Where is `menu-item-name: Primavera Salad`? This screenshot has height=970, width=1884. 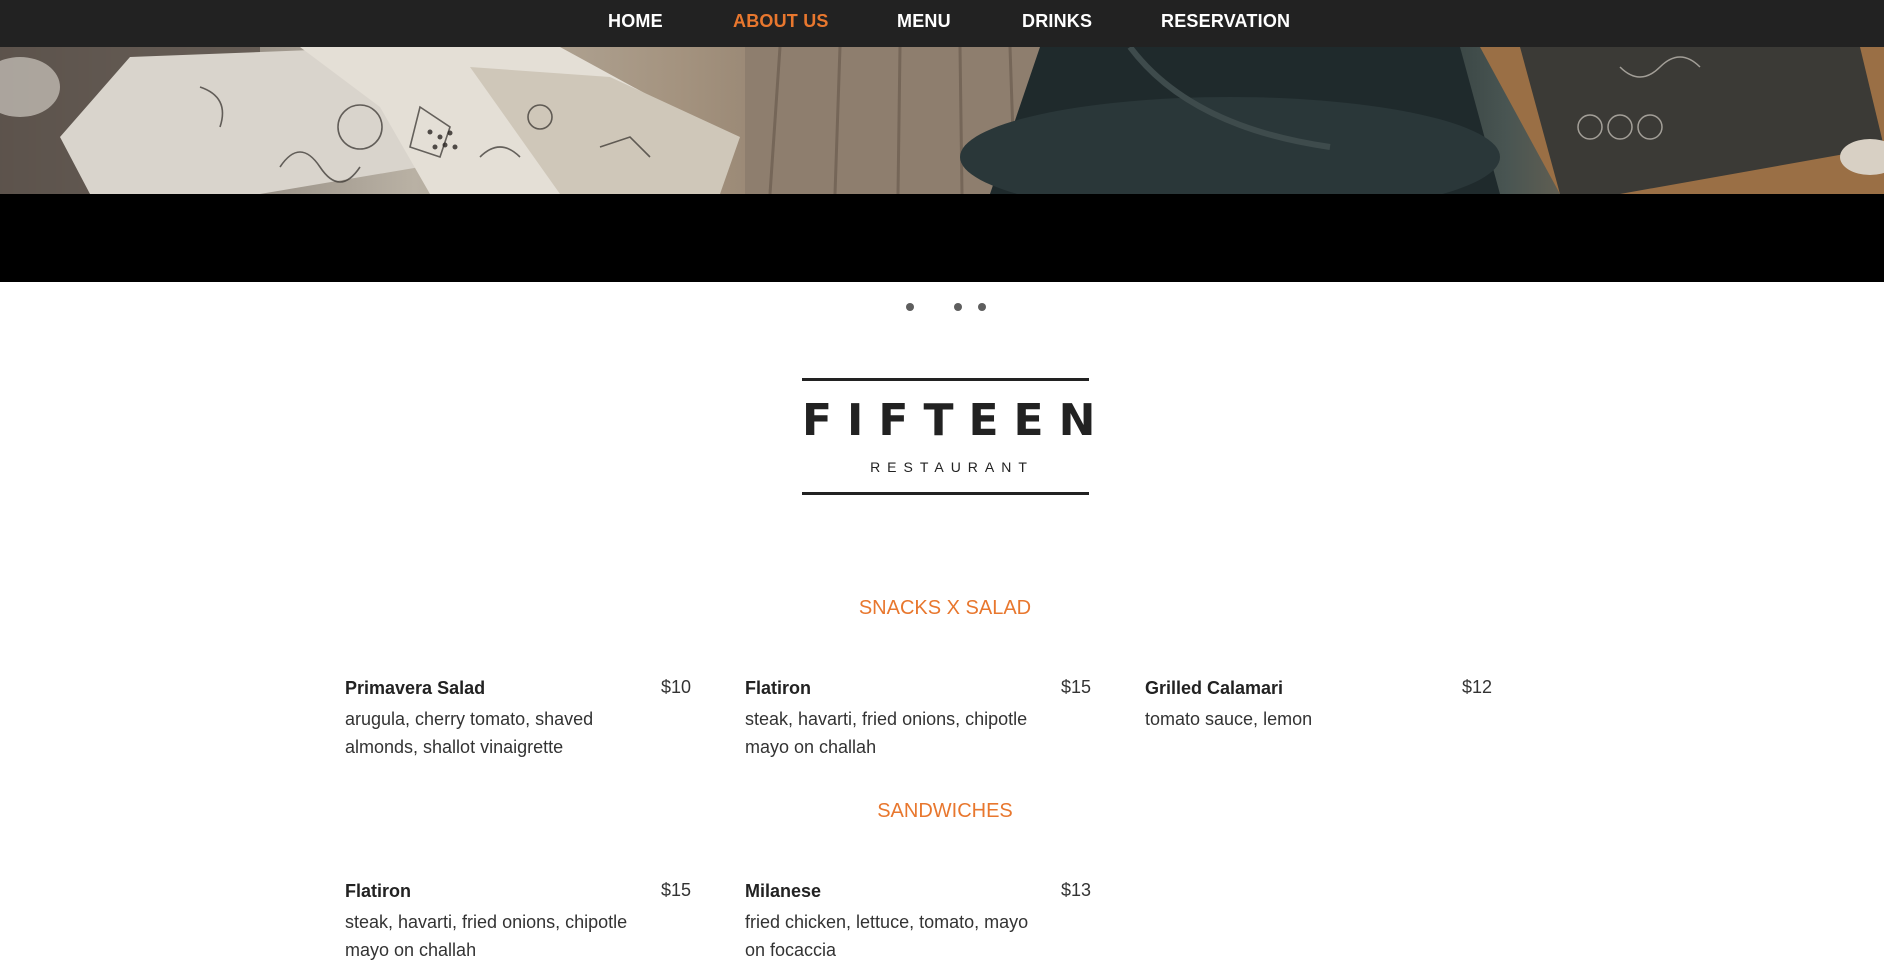 menu-item-name: Primavera Salad is located at coordinates (415, 688).